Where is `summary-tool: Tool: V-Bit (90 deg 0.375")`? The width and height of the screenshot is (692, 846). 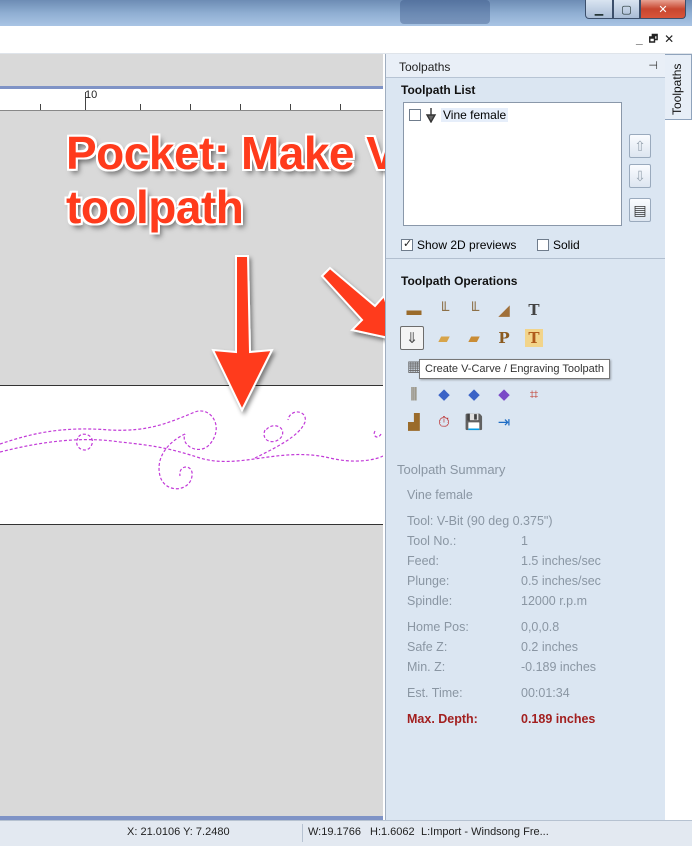
summary-tool: Tool: V-Bit (90 deg 0.375") is located at coordinates (480, 521).